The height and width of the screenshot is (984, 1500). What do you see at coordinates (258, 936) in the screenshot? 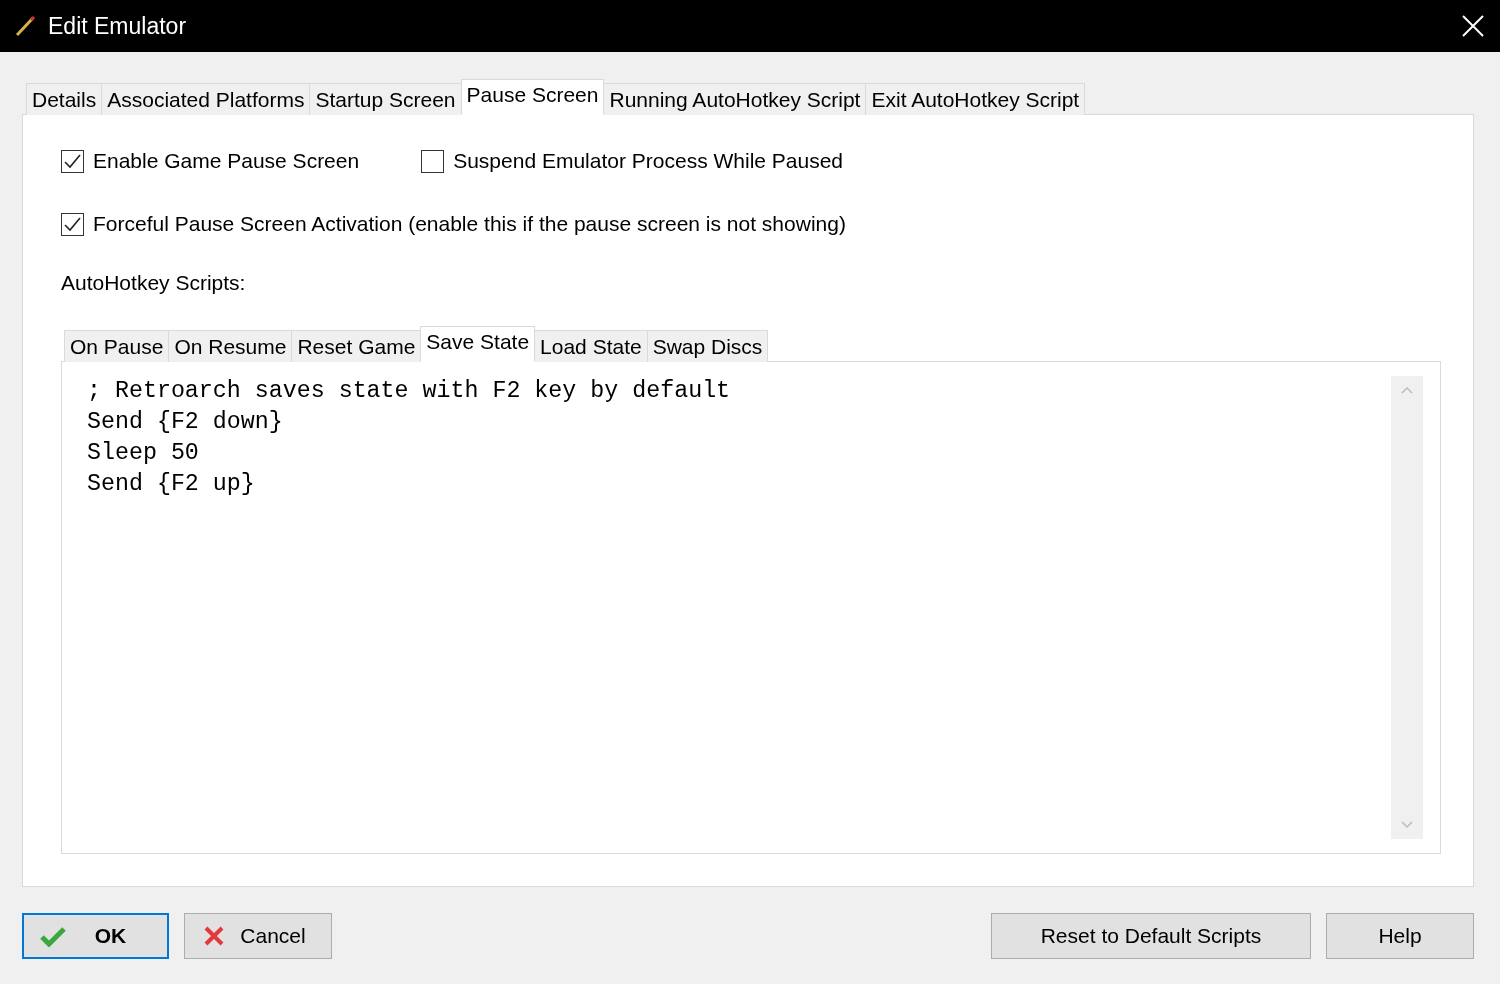
I see `cancel-button: Cancel` at bounding box center [258, 936].